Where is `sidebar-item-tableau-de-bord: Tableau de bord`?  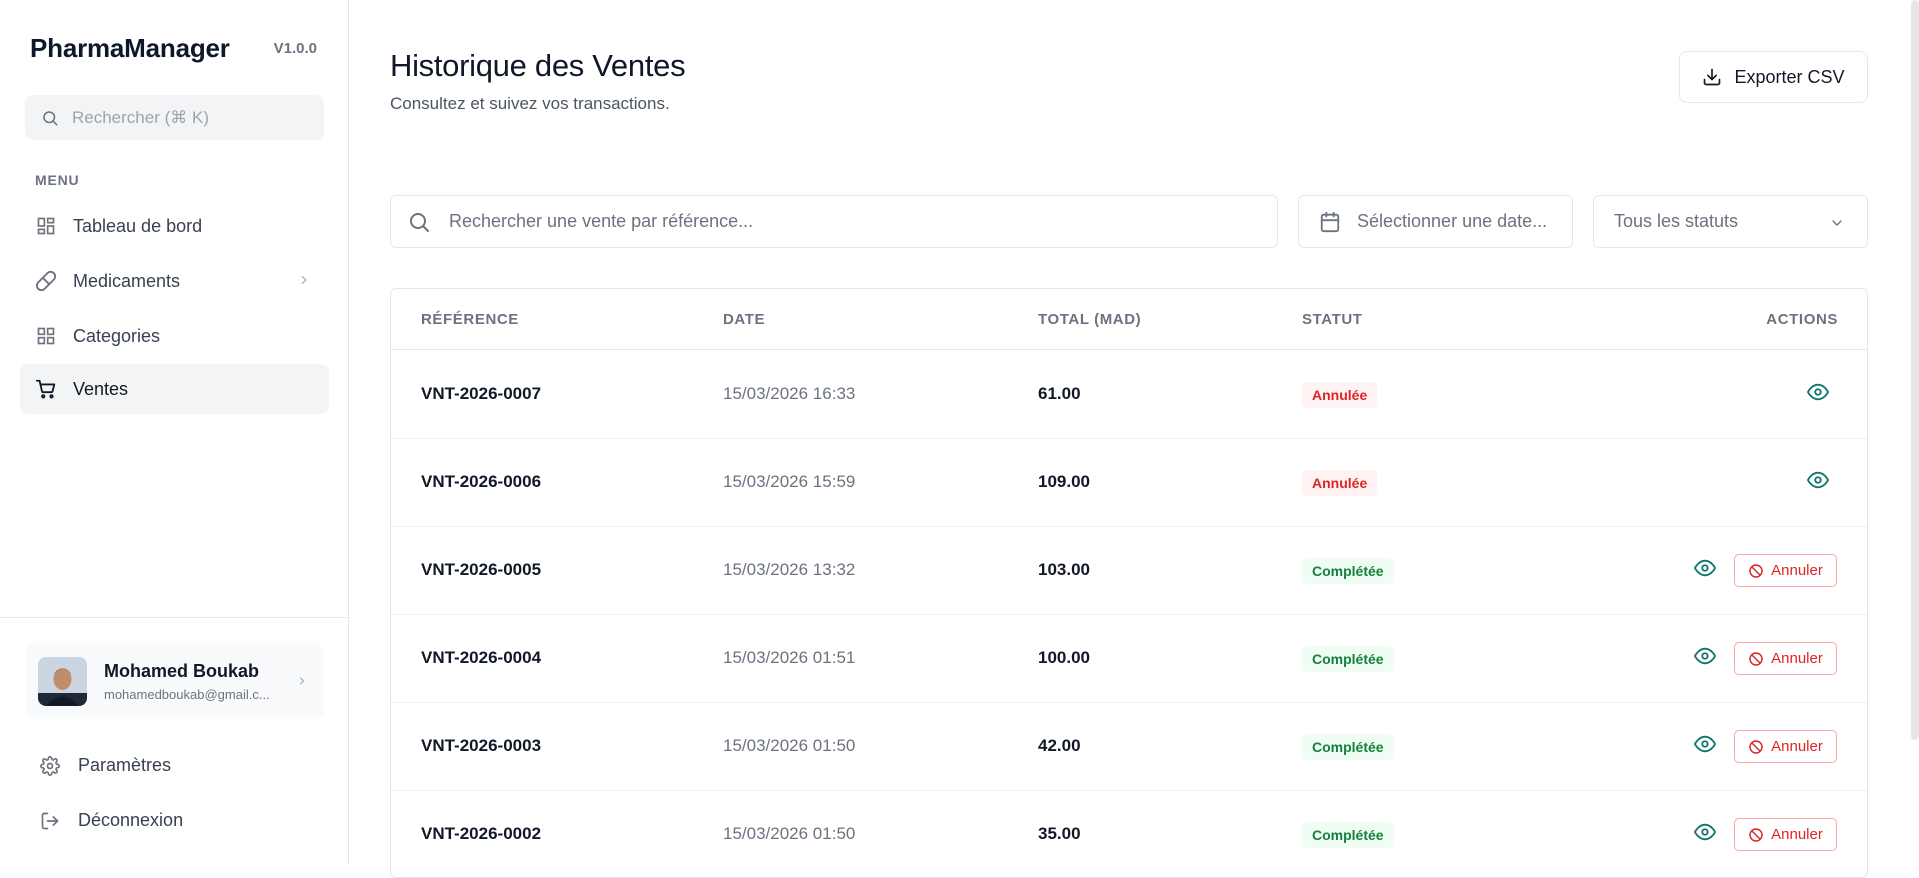 sidebar-item-tableau-de-bord: Tableau de bord is located at coordinates (174, 226).